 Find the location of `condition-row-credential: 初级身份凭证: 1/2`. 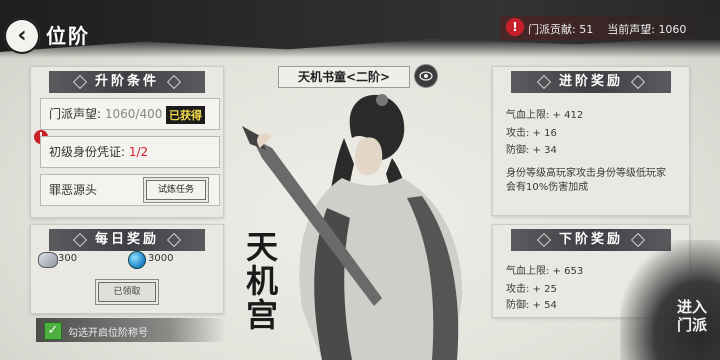

condition-row-credential: 初级身份凭证: 1/2 is located at coordinates (130, 152).